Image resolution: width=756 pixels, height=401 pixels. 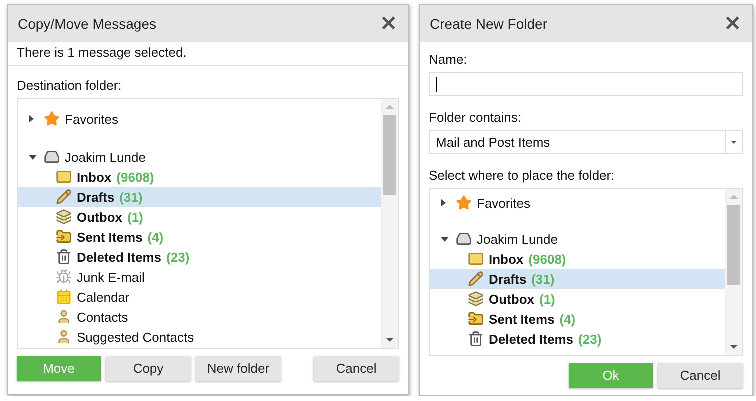 I want to click on field-label: Folder contains:, so click(x=475, y=117).